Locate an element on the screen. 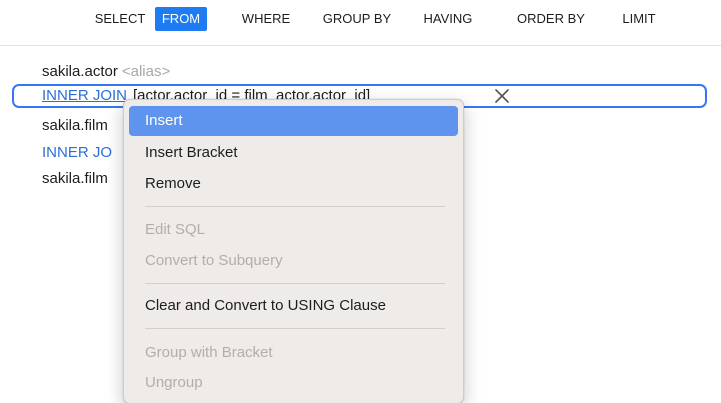  tab-limit: LIMIT is located at coordinates (639, 19).